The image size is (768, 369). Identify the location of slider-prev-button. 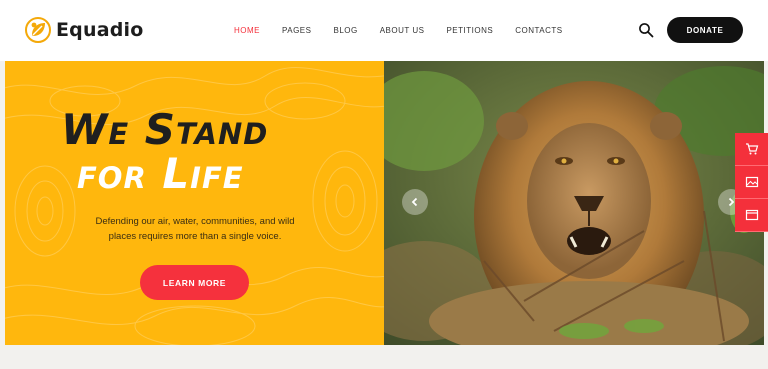
(415, 202).